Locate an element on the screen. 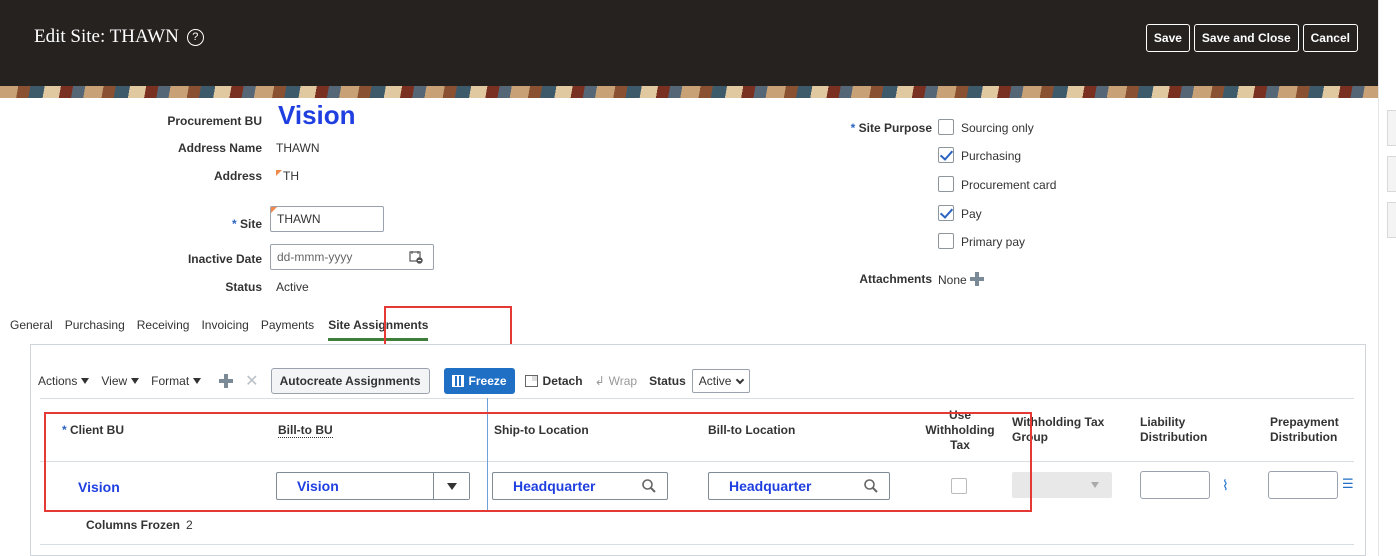 The image size is (1396, 556). save-and-close-button: Save and Close is located at coordinates (1246, 38).